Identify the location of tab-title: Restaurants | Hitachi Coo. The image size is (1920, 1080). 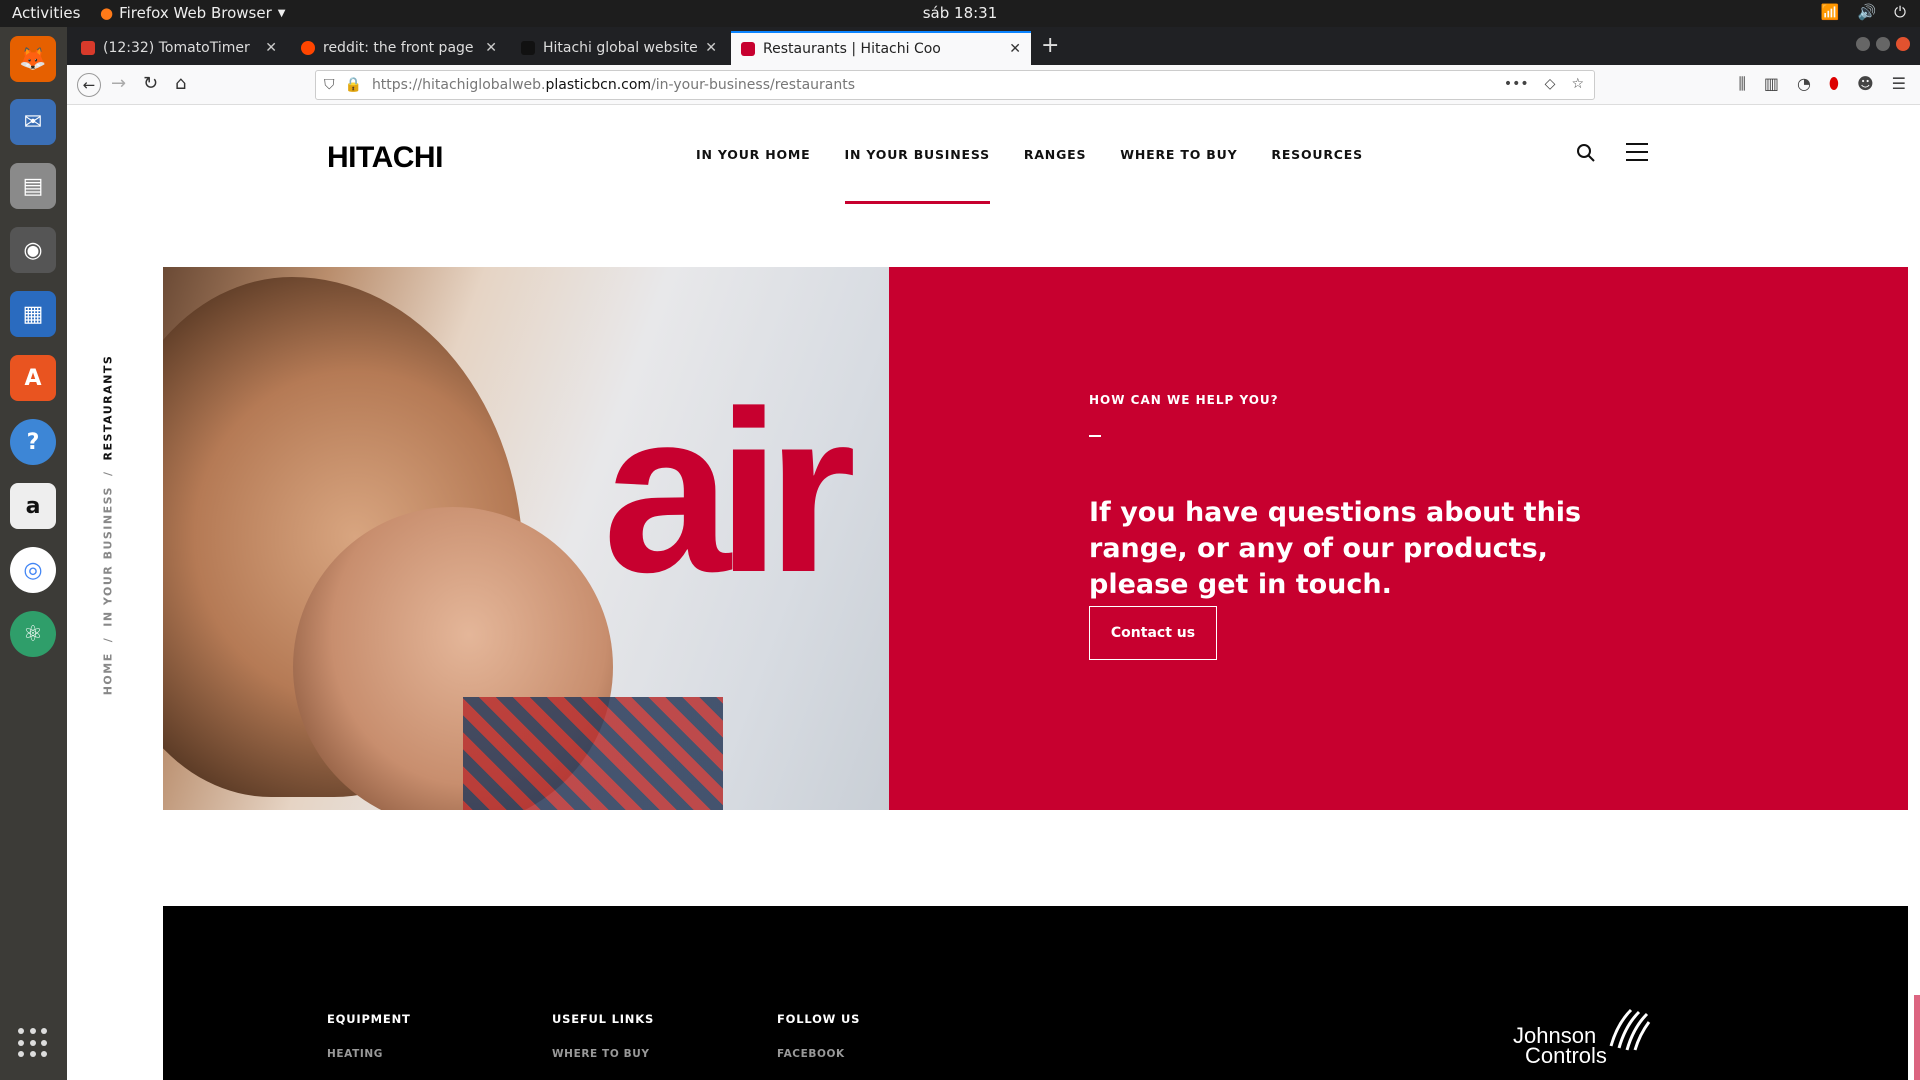
(852, 49).